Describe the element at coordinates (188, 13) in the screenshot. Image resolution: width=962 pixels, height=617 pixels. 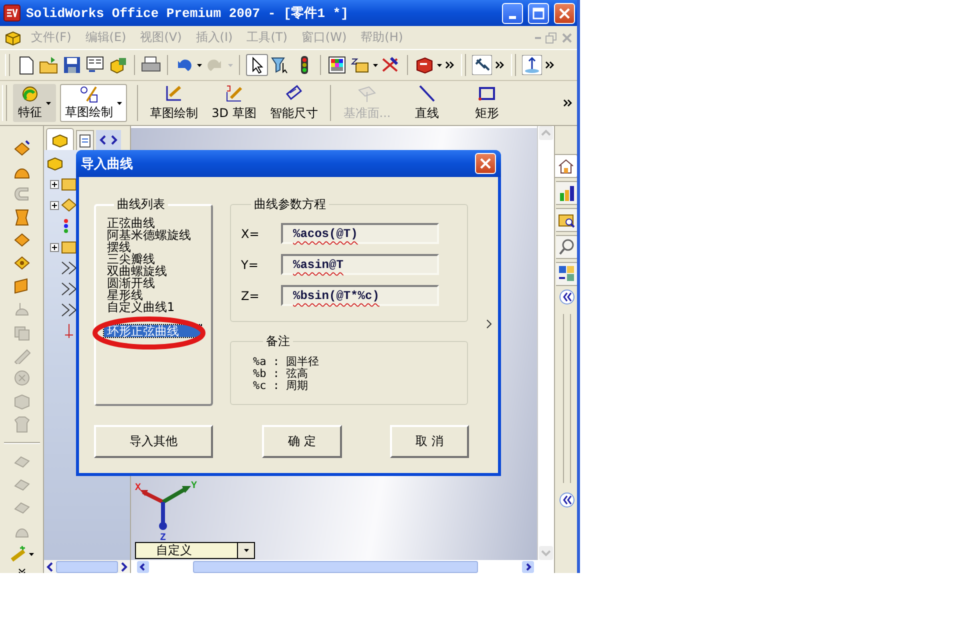
I see `window-title: SolidWorks Office Premium 2007 - [零件1 *]` at that location.